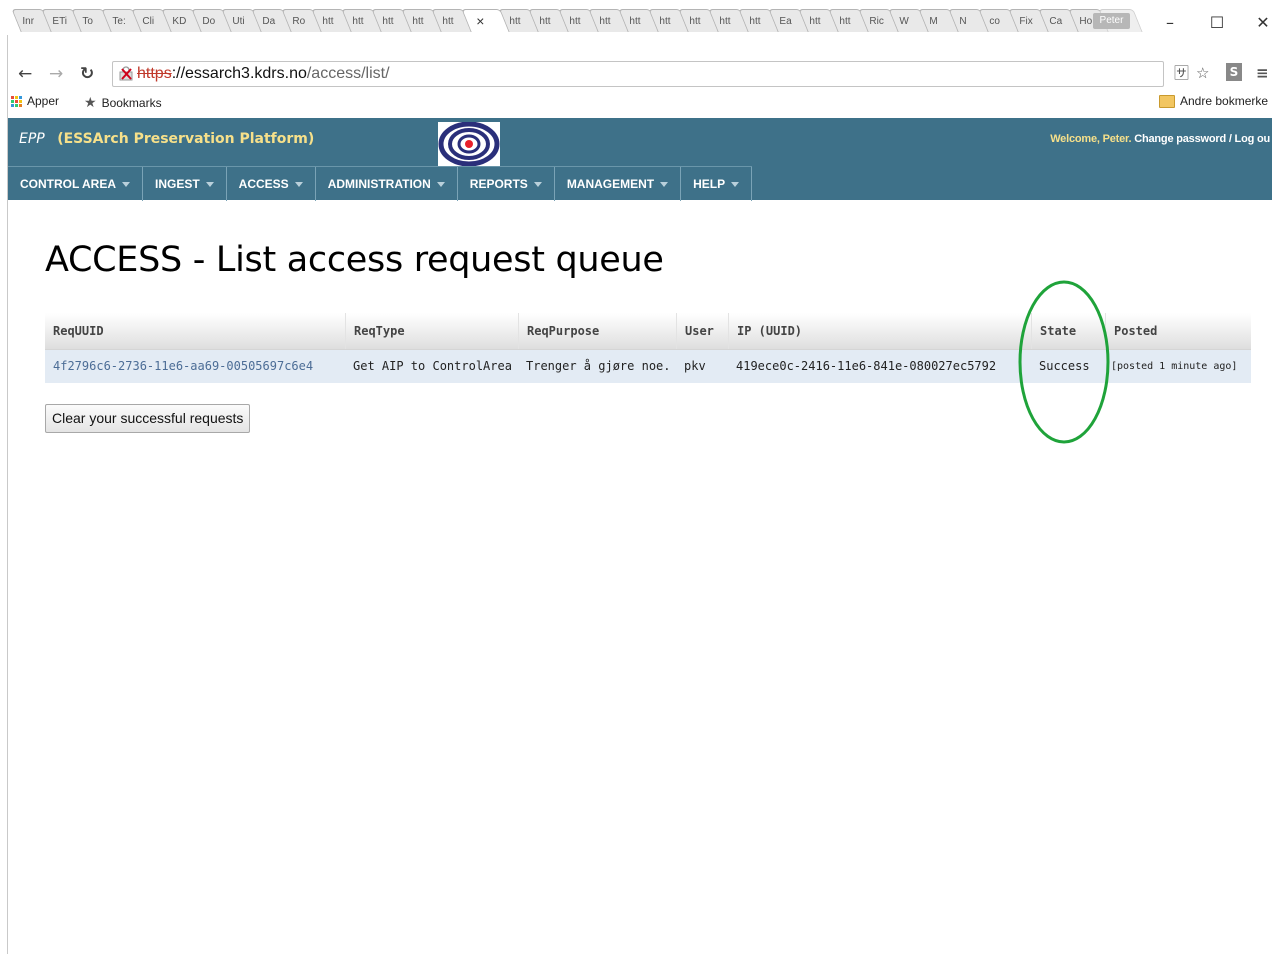 The width and height of the screenshot is (1272, 954). What do you see at coordinates (1260, 23) in the screenshot?
I see `close-window-icon: ✕` at bounding box center [1260, 23].